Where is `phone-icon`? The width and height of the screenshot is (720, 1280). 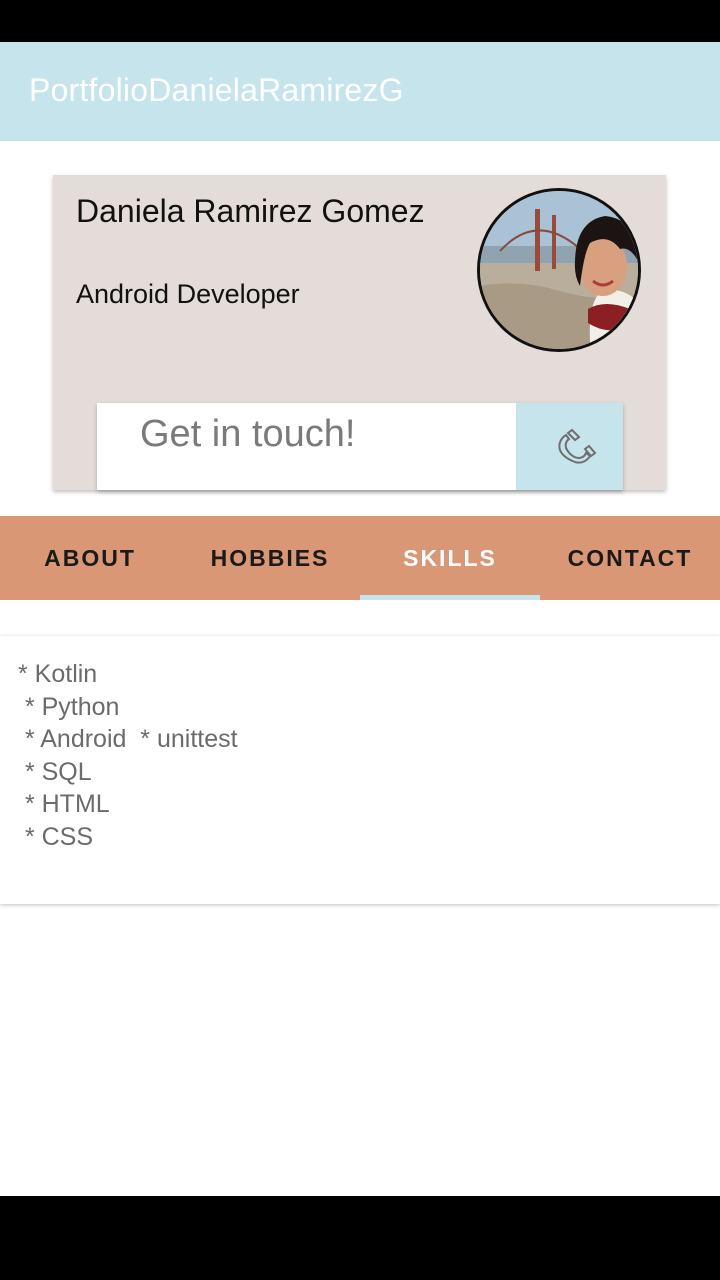
phone-icon is located at coordinates (577, 446).